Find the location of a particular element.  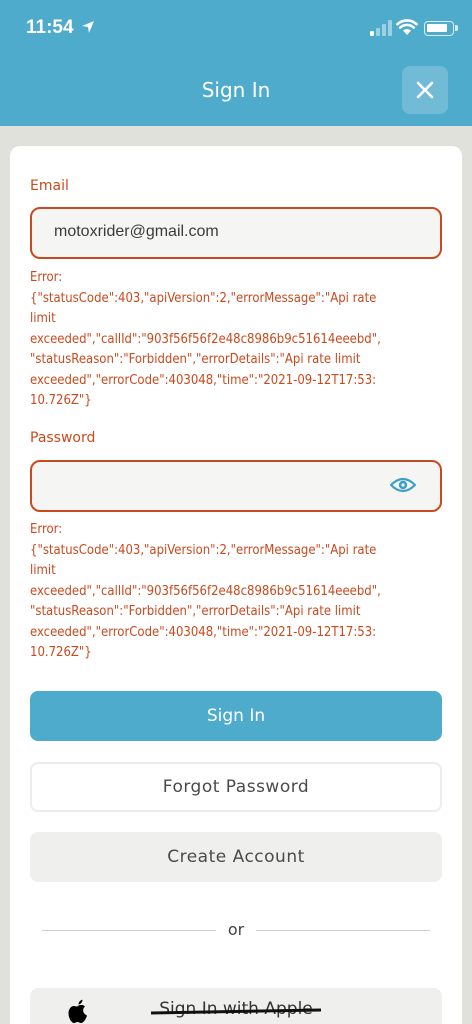

close-button is located at coordinates (425, 90).